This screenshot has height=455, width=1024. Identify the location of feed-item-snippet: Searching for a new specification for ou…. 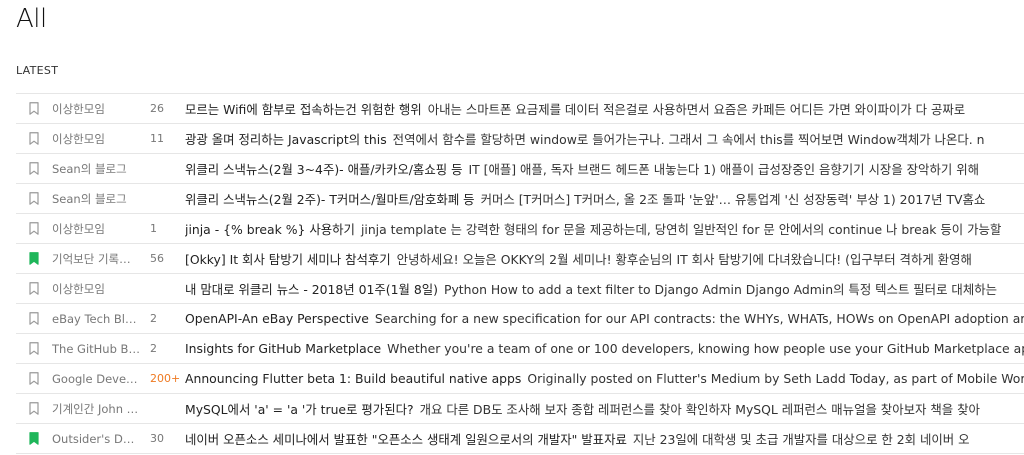
(699, 318).